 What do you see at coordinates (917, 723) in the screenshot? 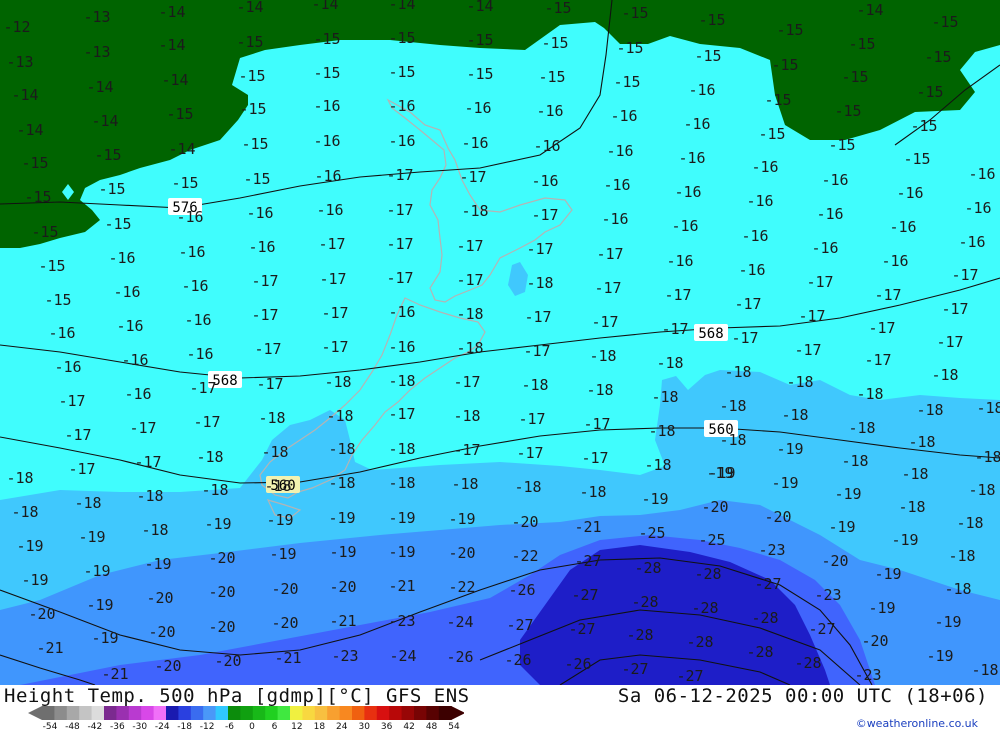
I see `credit-link: ©weatheronline.co.uk` at bounding box center [917, 723].